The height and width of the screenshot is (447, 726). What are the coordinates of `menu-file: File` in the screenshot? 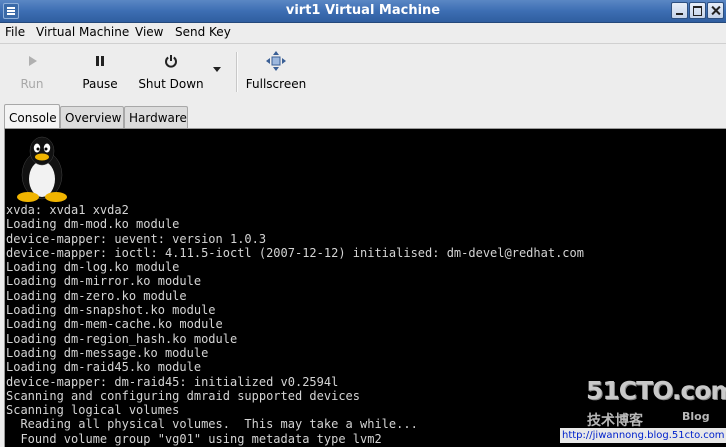 It's located at (15, 32).